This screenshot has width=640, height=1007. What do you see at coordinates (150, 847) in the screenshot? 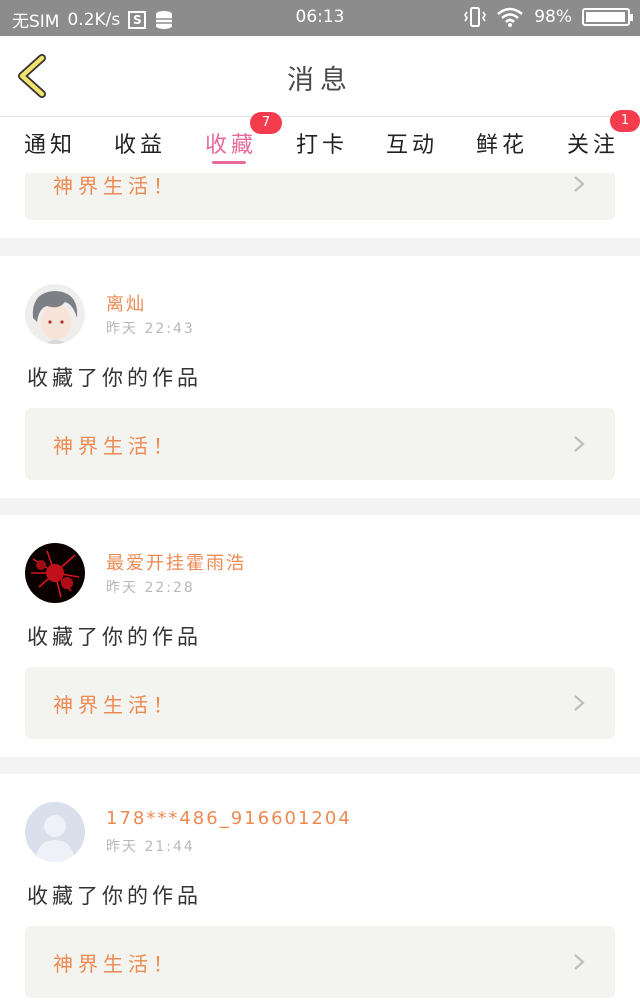
I see `timestamp: 昨天 21:44` at bounding box center [150, 847].